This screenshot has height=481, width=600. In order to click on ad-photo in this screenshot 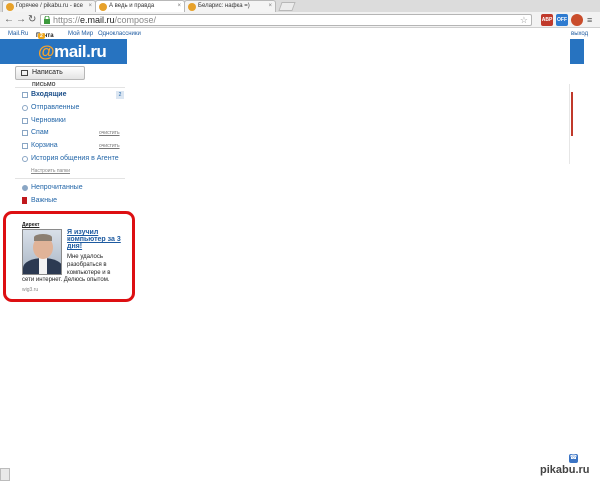, I will do `click(42, 252)`.